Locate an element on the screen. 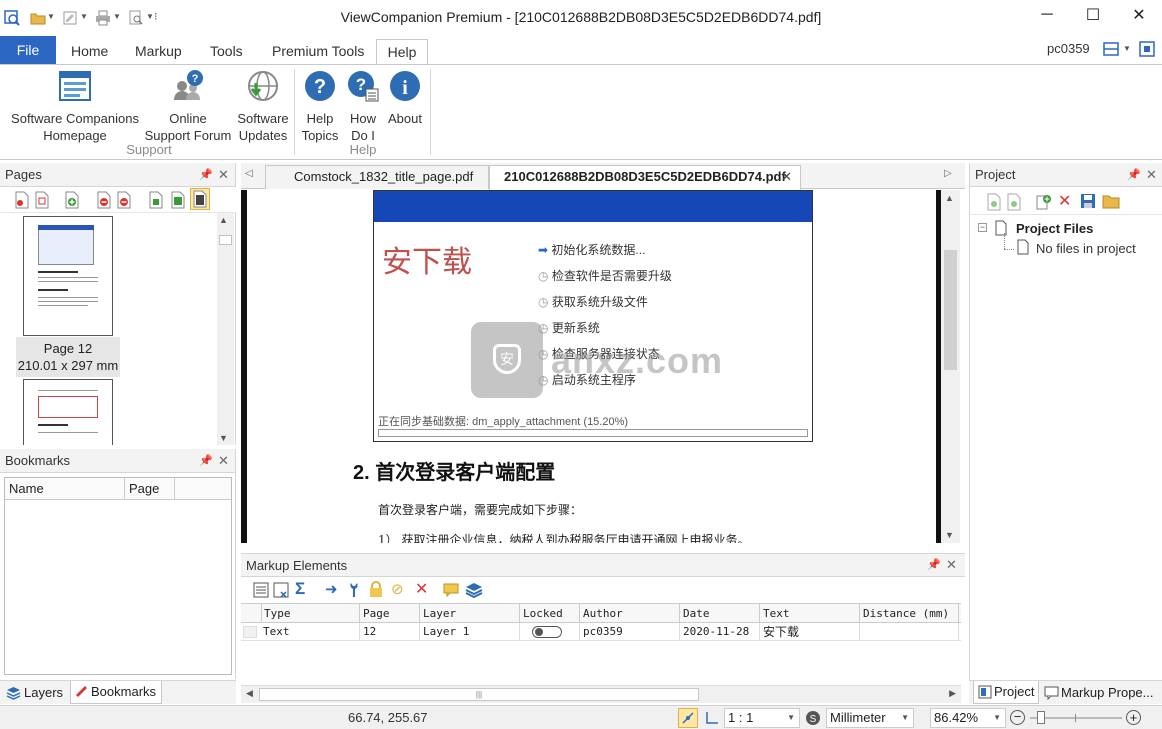  maximize-button: ☐ is located at coordinates (1093, 15).